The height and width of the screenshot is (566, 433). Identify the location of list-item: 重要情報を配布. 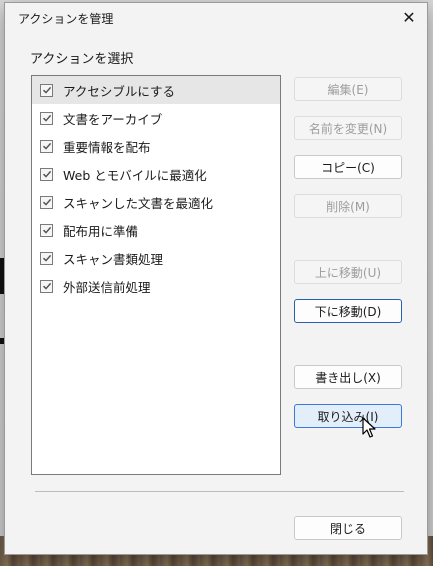
(156, 146).